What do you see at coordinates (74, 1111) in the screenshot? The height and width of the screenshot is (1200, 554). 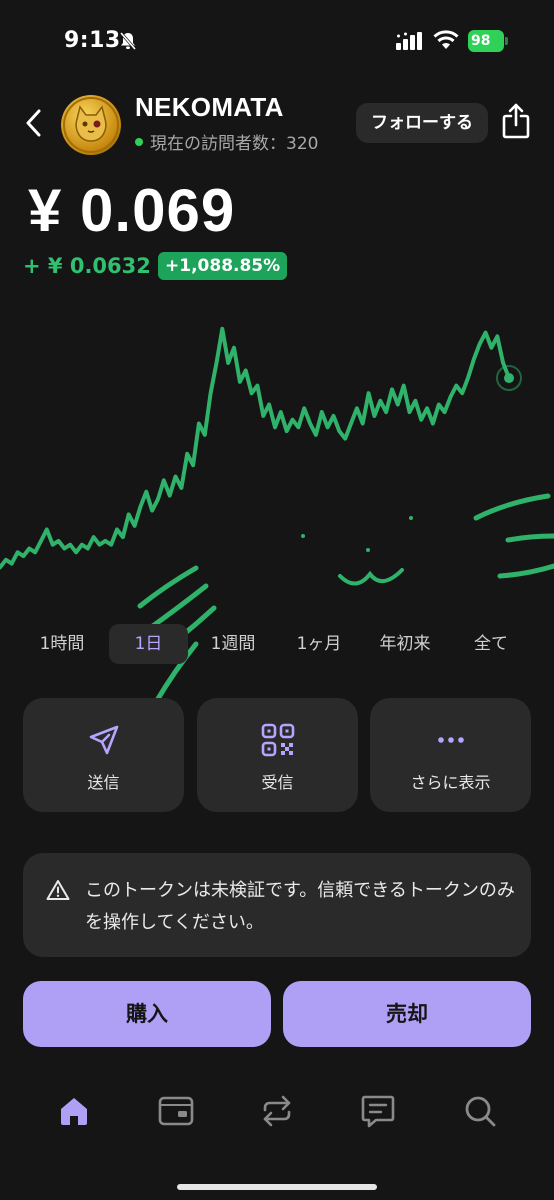 I see `nav-home-icon` at bounding box center [74, 1111].